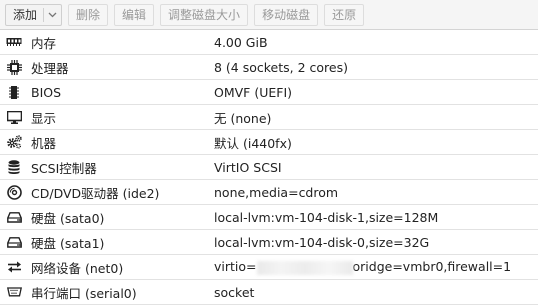 The image size is (538, 308). Describe the element at coordinates (14, 292) in the screenshot. I see `serial-port-icon` at that location.